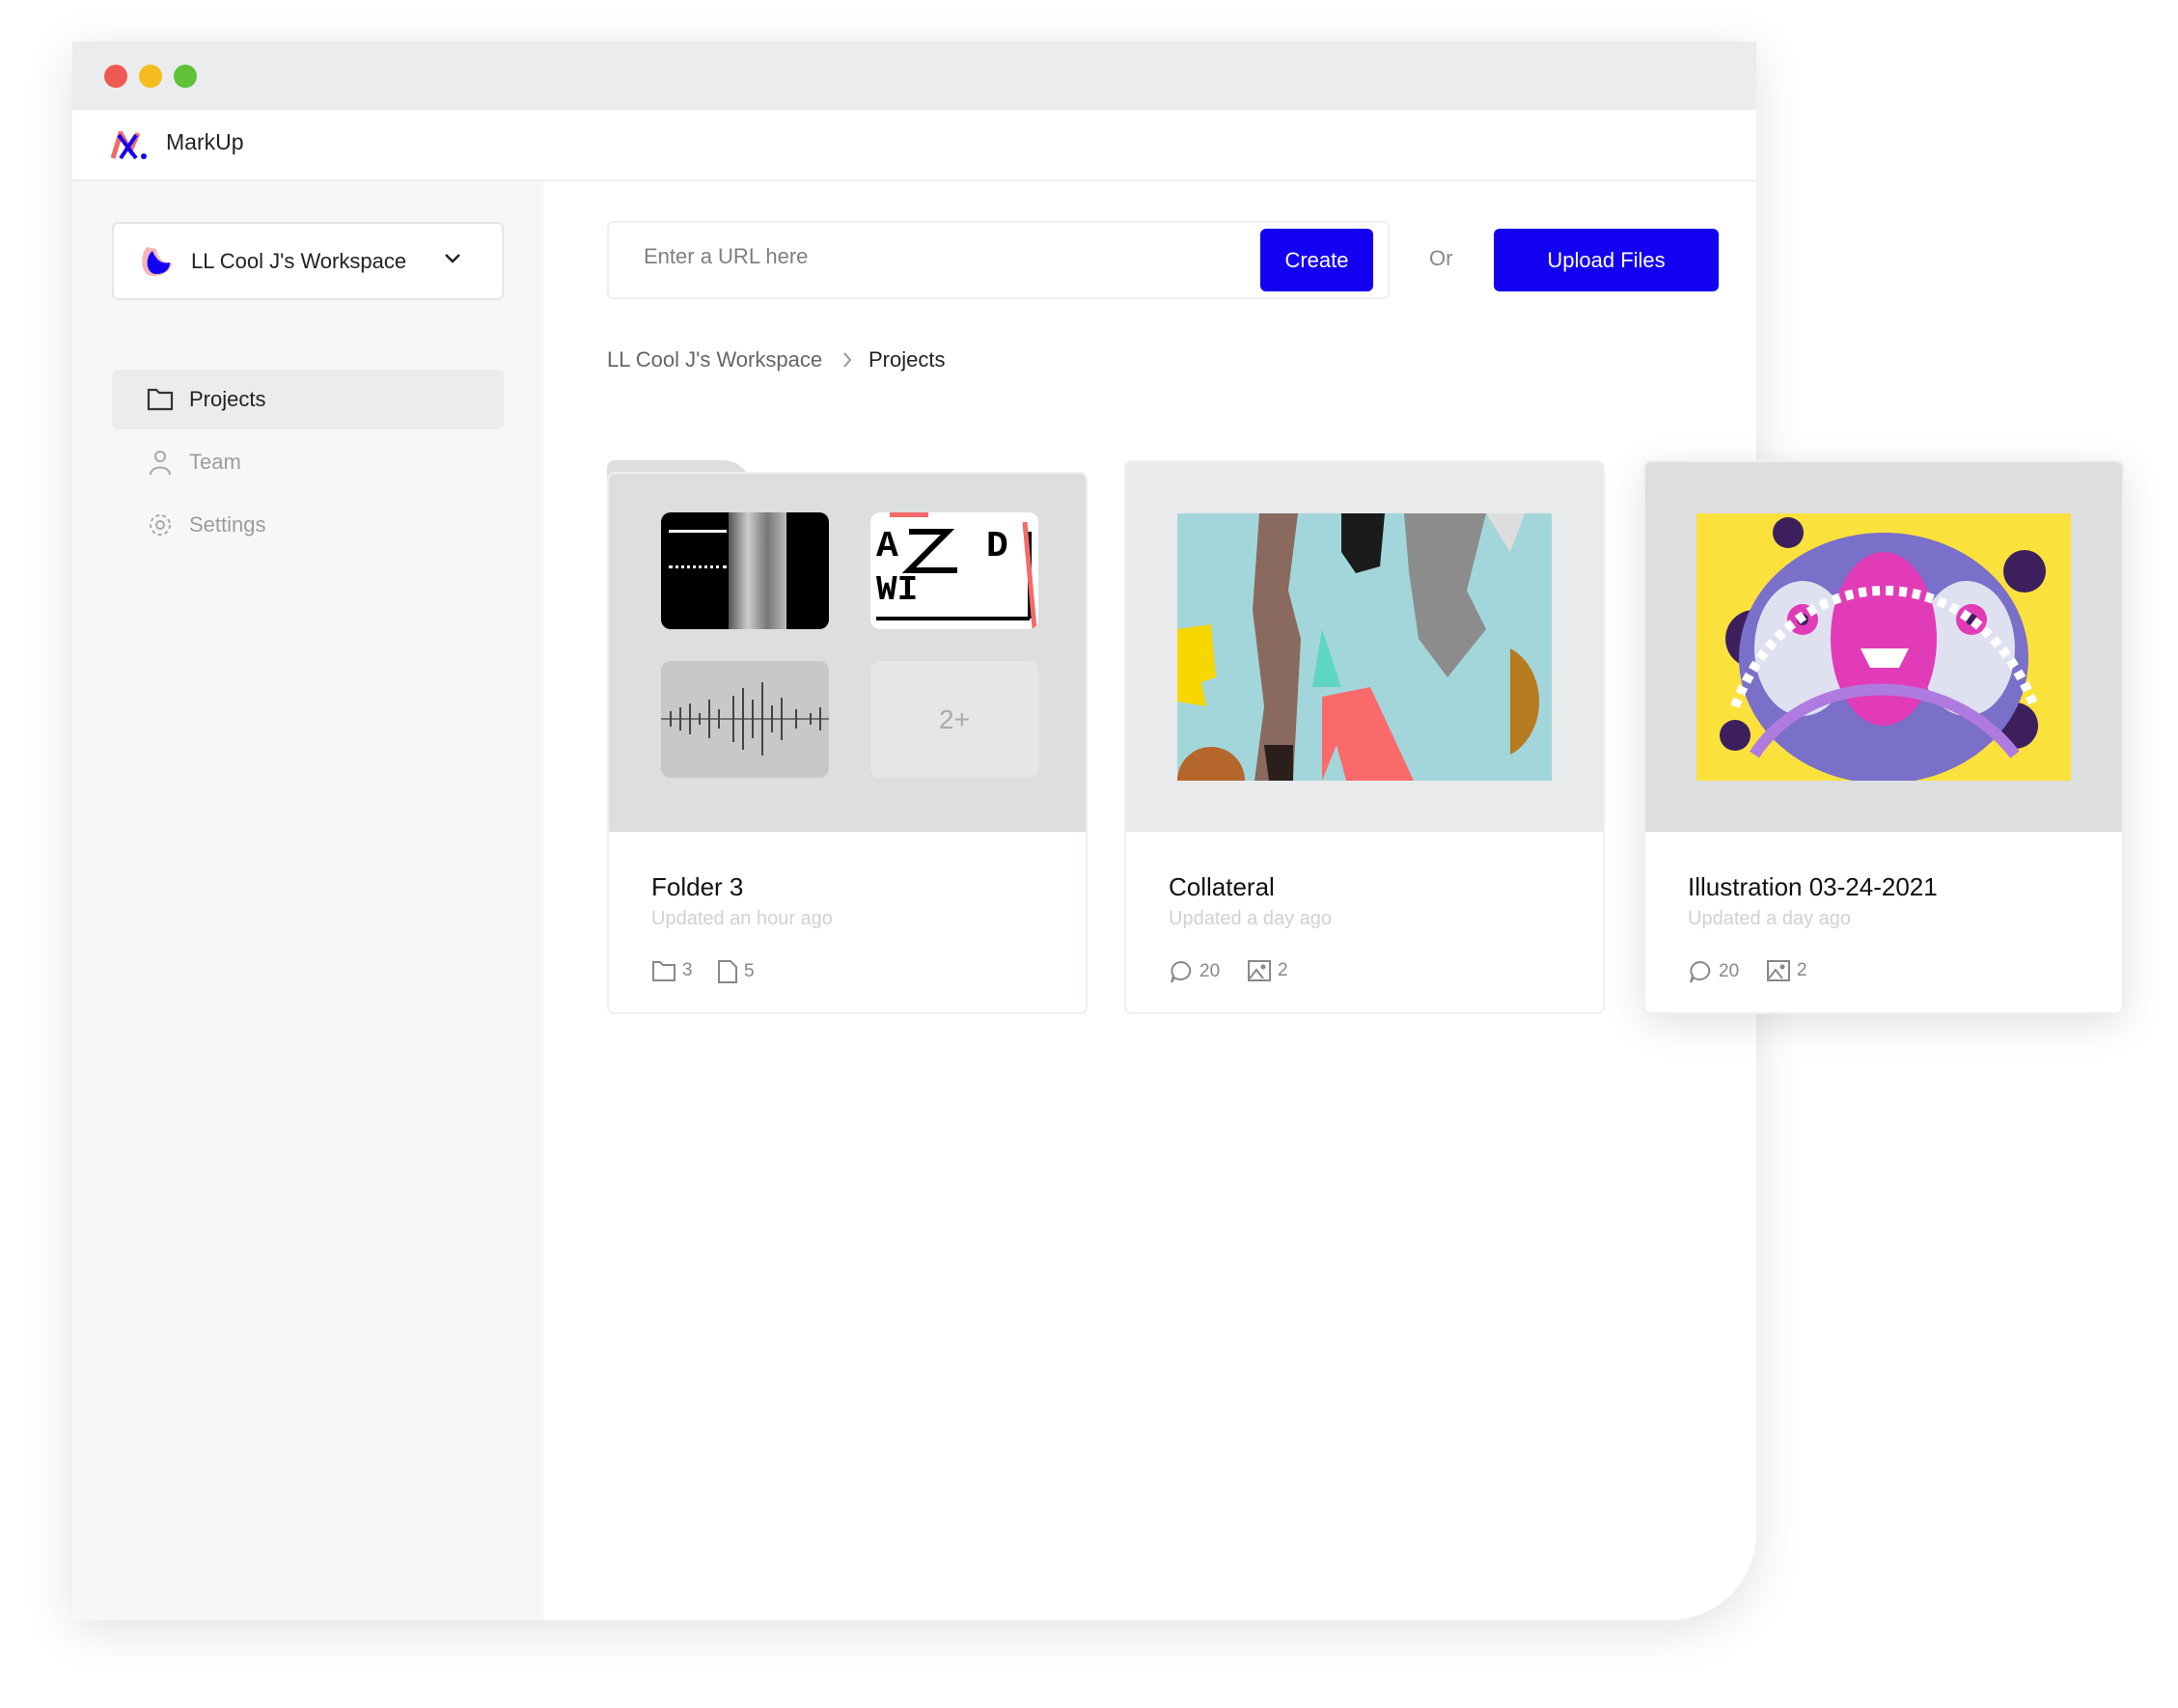 This screenshot has height=1708, width=2178. What do you see at coordinates (697, 886) in the screenshot?
I see `card-title: Folder 3` at bounding box center [697, 886].